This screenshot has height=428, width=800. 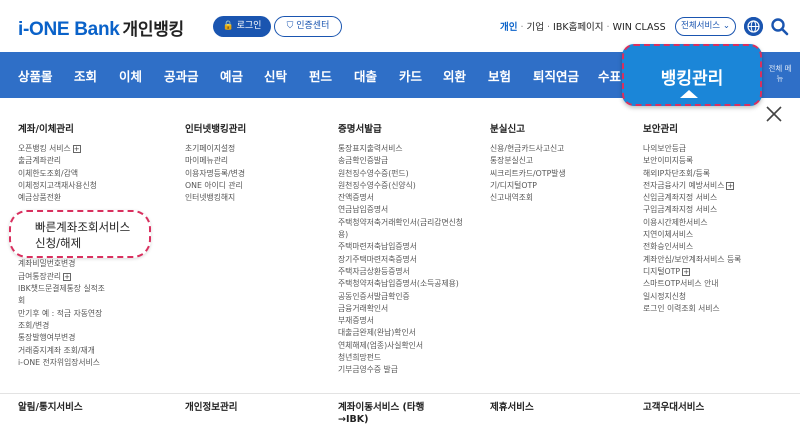 I want to click on nav-item-utility-bills: 공과금, so click(x=181, y=75).